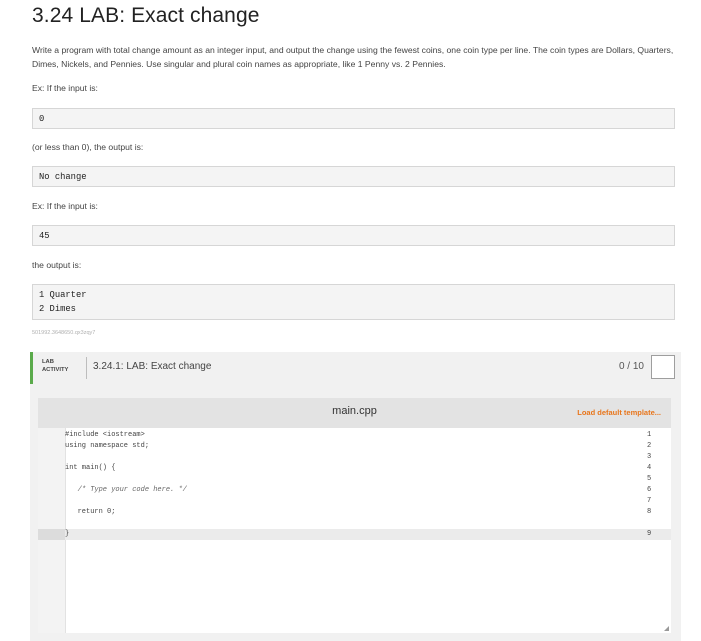 This screenshot has height=641, width=701. Describe the element at coordinates (649, 468) in the screenshot. I see `line-number: 4` at that location.